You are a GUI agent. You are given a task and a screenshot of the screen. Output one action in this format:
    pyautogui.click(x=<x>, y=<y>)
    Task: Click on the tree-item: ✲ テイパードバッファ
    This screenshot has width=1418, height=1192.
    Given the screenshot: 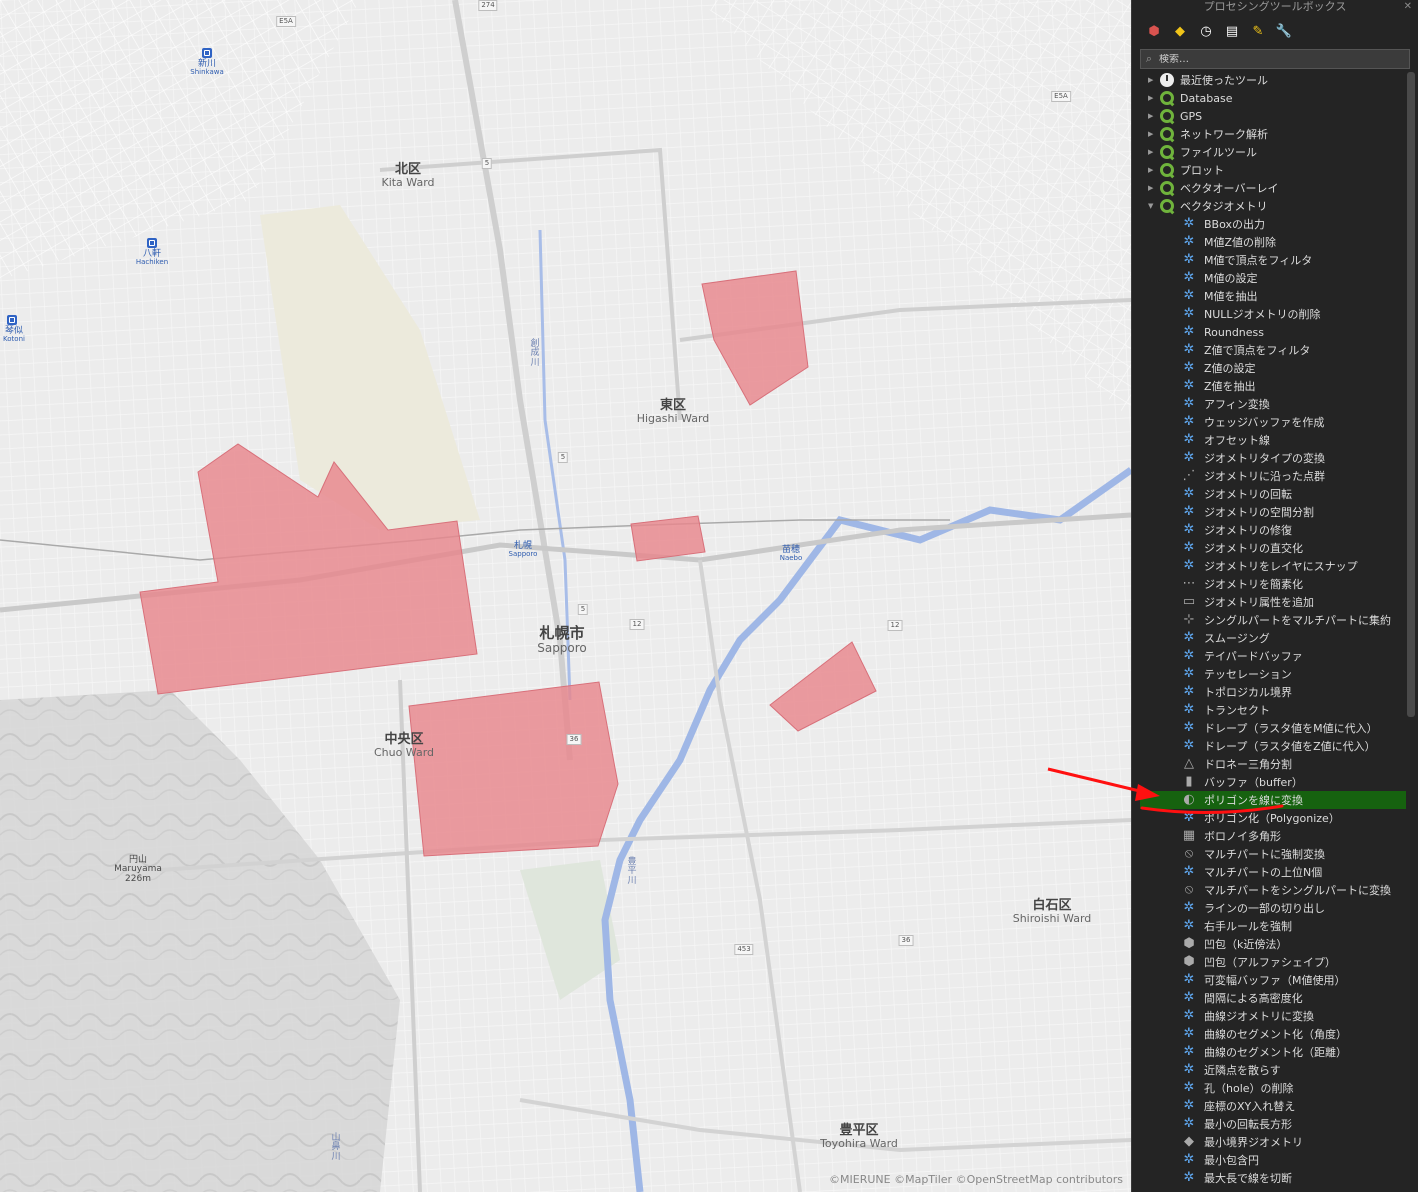 What is the action you would take?
    pyautogui.click(x=1269, y=656)
    